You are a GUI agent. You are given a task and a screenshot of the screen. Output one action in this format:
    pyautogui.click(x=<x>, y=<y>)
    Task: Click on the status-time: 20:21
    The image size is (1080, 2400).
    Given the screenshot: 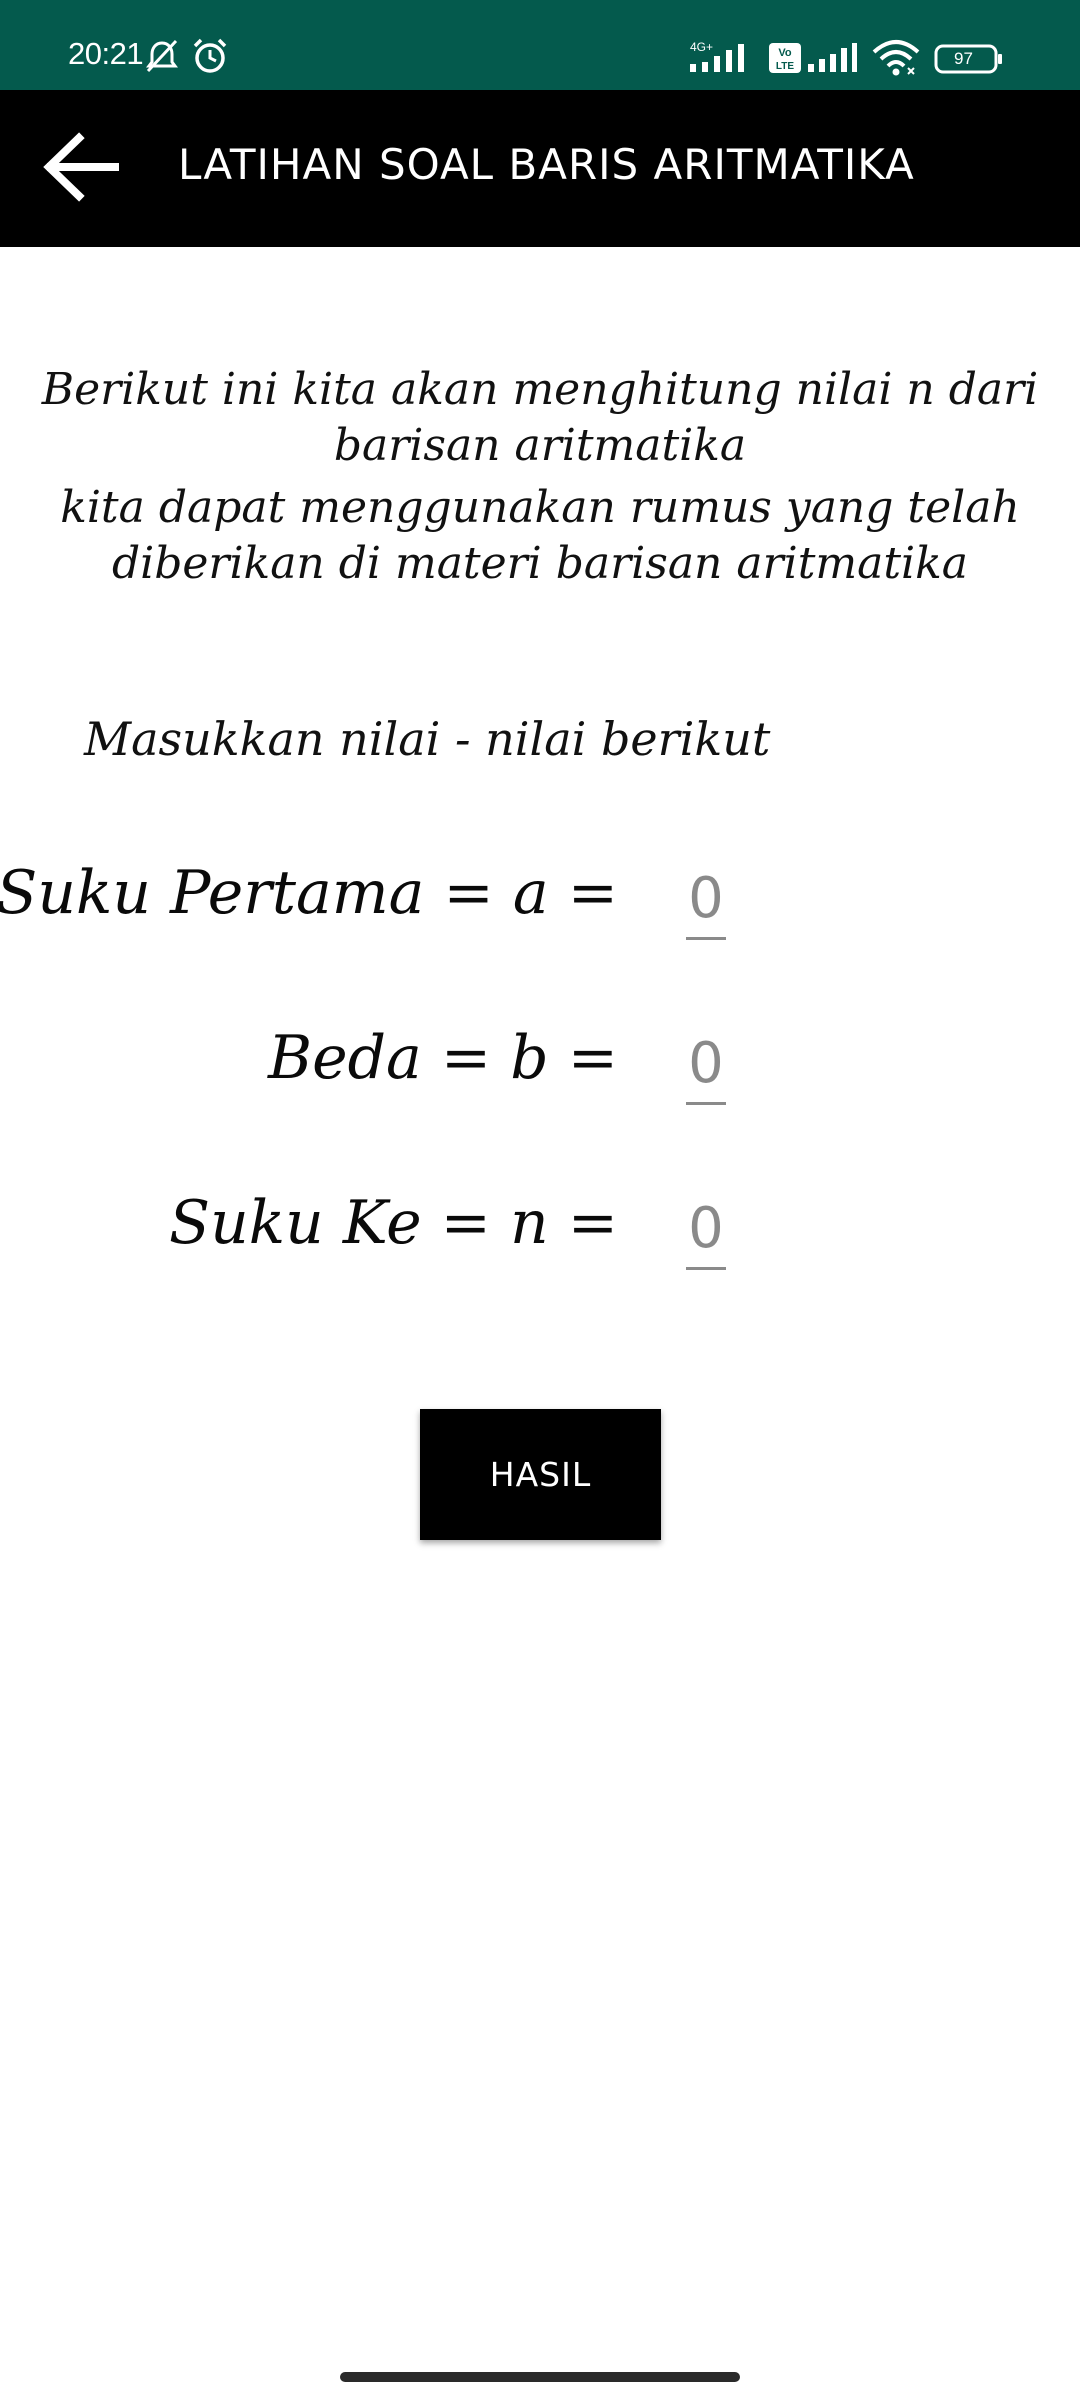 What is the action you would take?
    pyautogui.click(x=106, y=53)
    